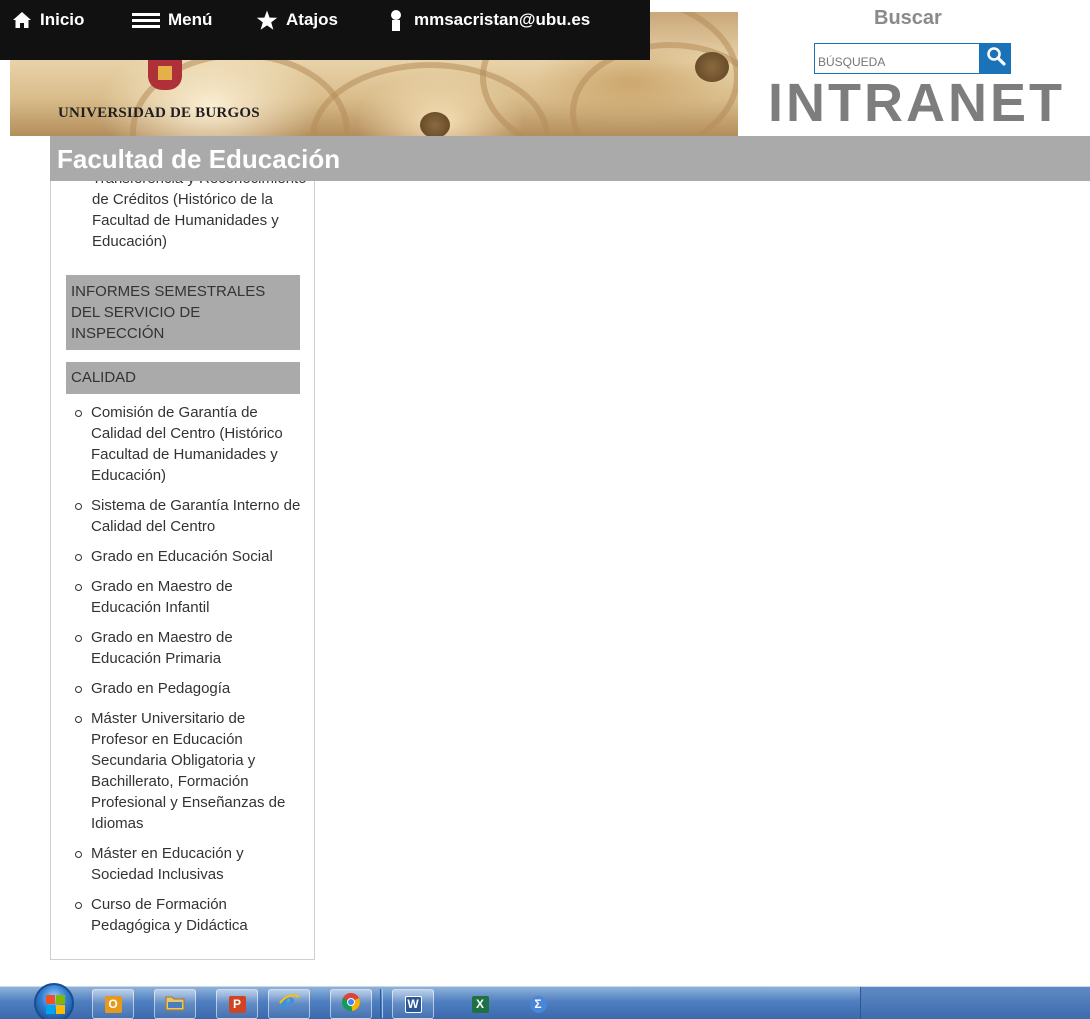 This screenshot has width=1090, height=1019. Describe the element at coordinates (916, 103) in the screenshot. I see `intranet-title: INTRANET` at that location.